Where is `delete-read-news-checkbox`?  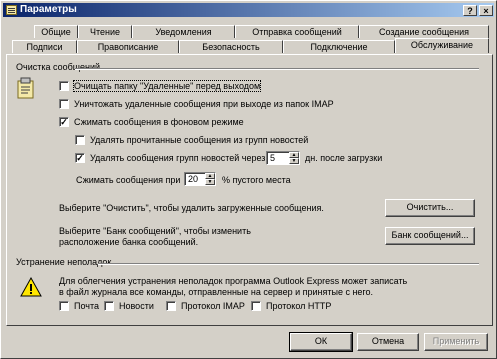 delete-read-news-checkbox is located at coordinates (80, 139).